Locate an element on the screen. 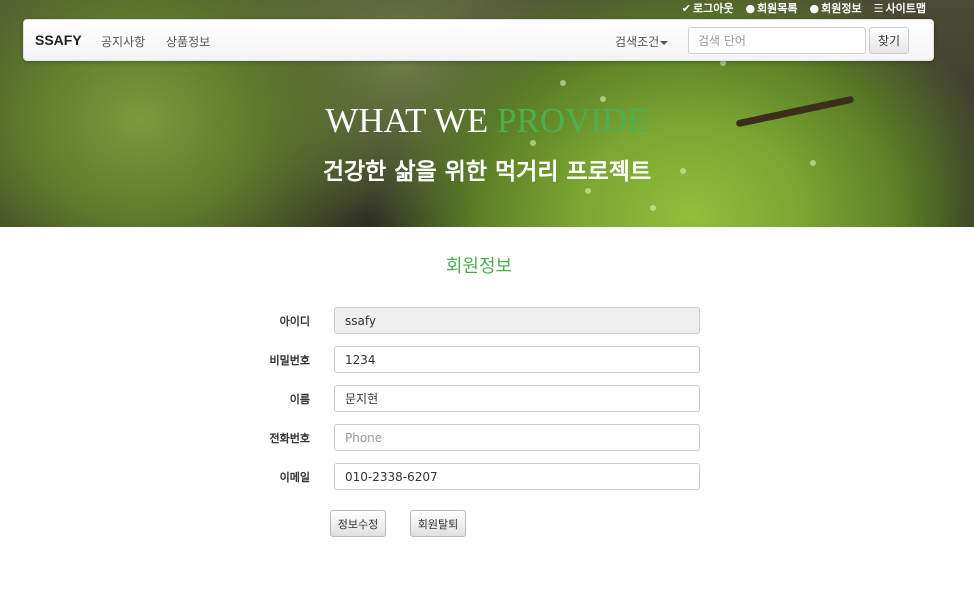 Image resolution: width=974 pixels, height=602 pixels. member-list-label: 회원목록 is located at coordinates (777, 8).